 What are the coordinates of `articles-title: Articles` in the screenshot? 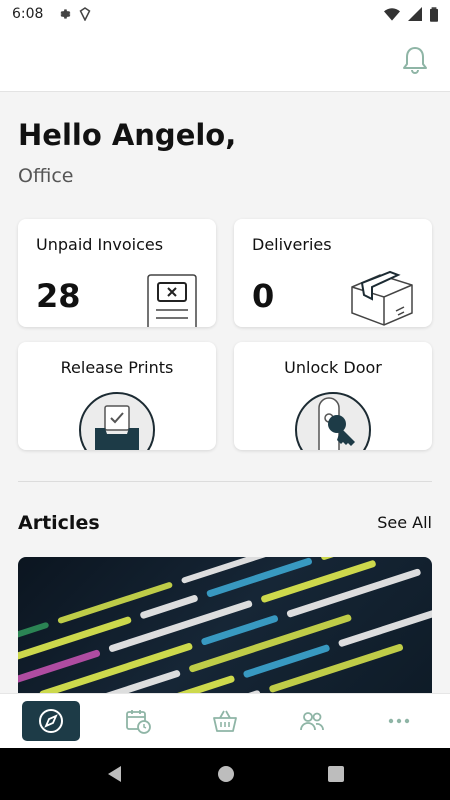 It's located at (59, 523).